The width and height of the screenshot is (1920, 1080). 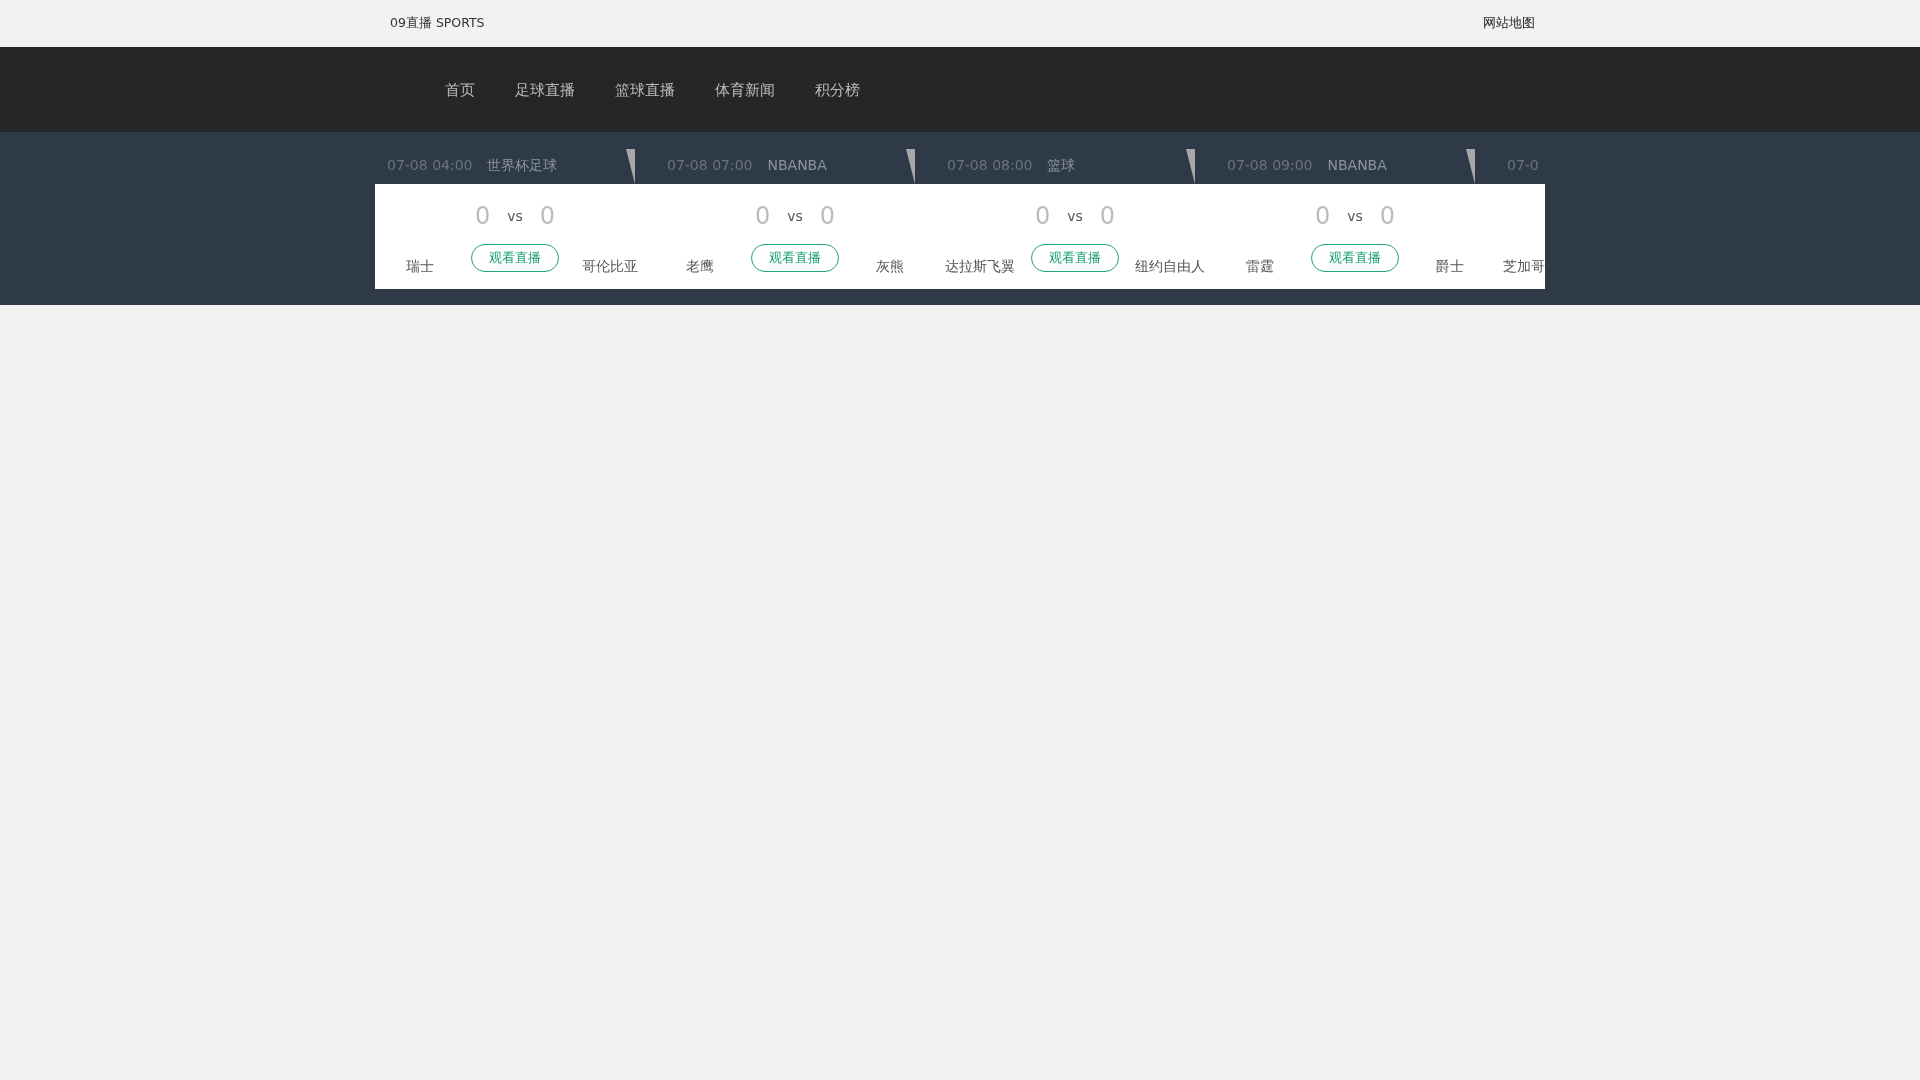 What do you see at coordinates (460, 89) in the screenshot?
I see `nav-link: 首页` at bounding box center [460, 89].